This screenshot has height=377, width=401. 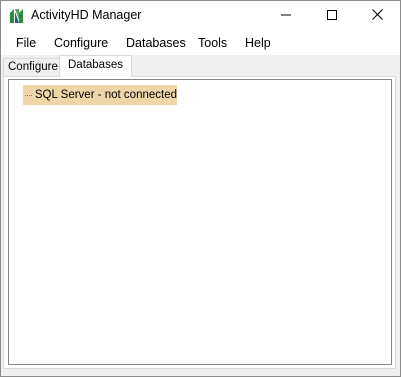 What do you see at coordinates (86, 15) in the screenshot?
I see `window-title: ActivityHD Manager` at bounding box center [86, 15].